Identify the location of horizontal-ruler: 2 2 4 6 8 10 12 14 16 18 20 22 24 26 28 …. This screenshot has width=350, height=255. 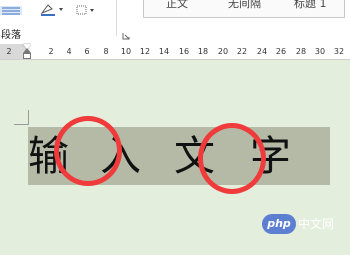
(175, 52).